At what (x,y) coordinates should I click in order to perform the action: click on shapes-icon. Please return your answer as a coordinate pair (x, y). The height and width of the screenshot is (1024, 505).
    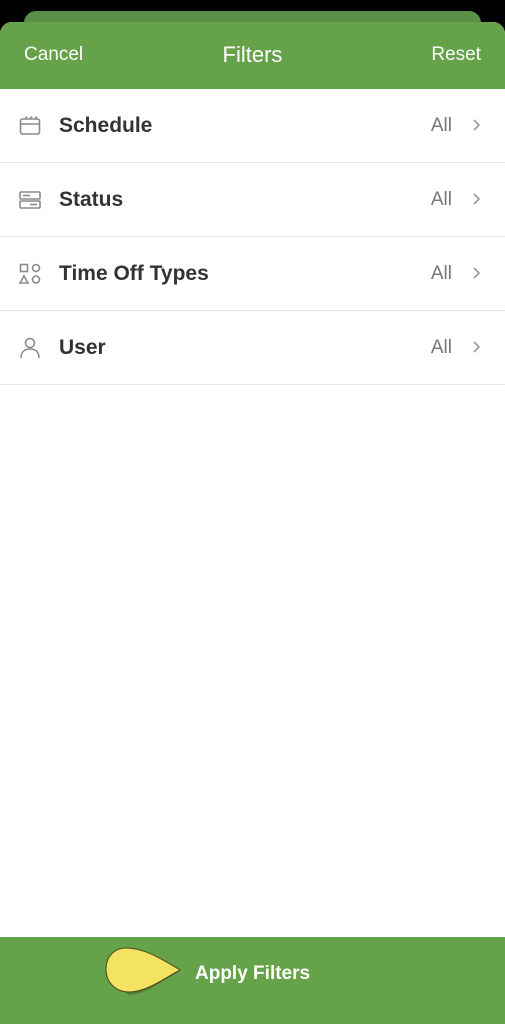
    Looking at the image, I should click on (29, 273).